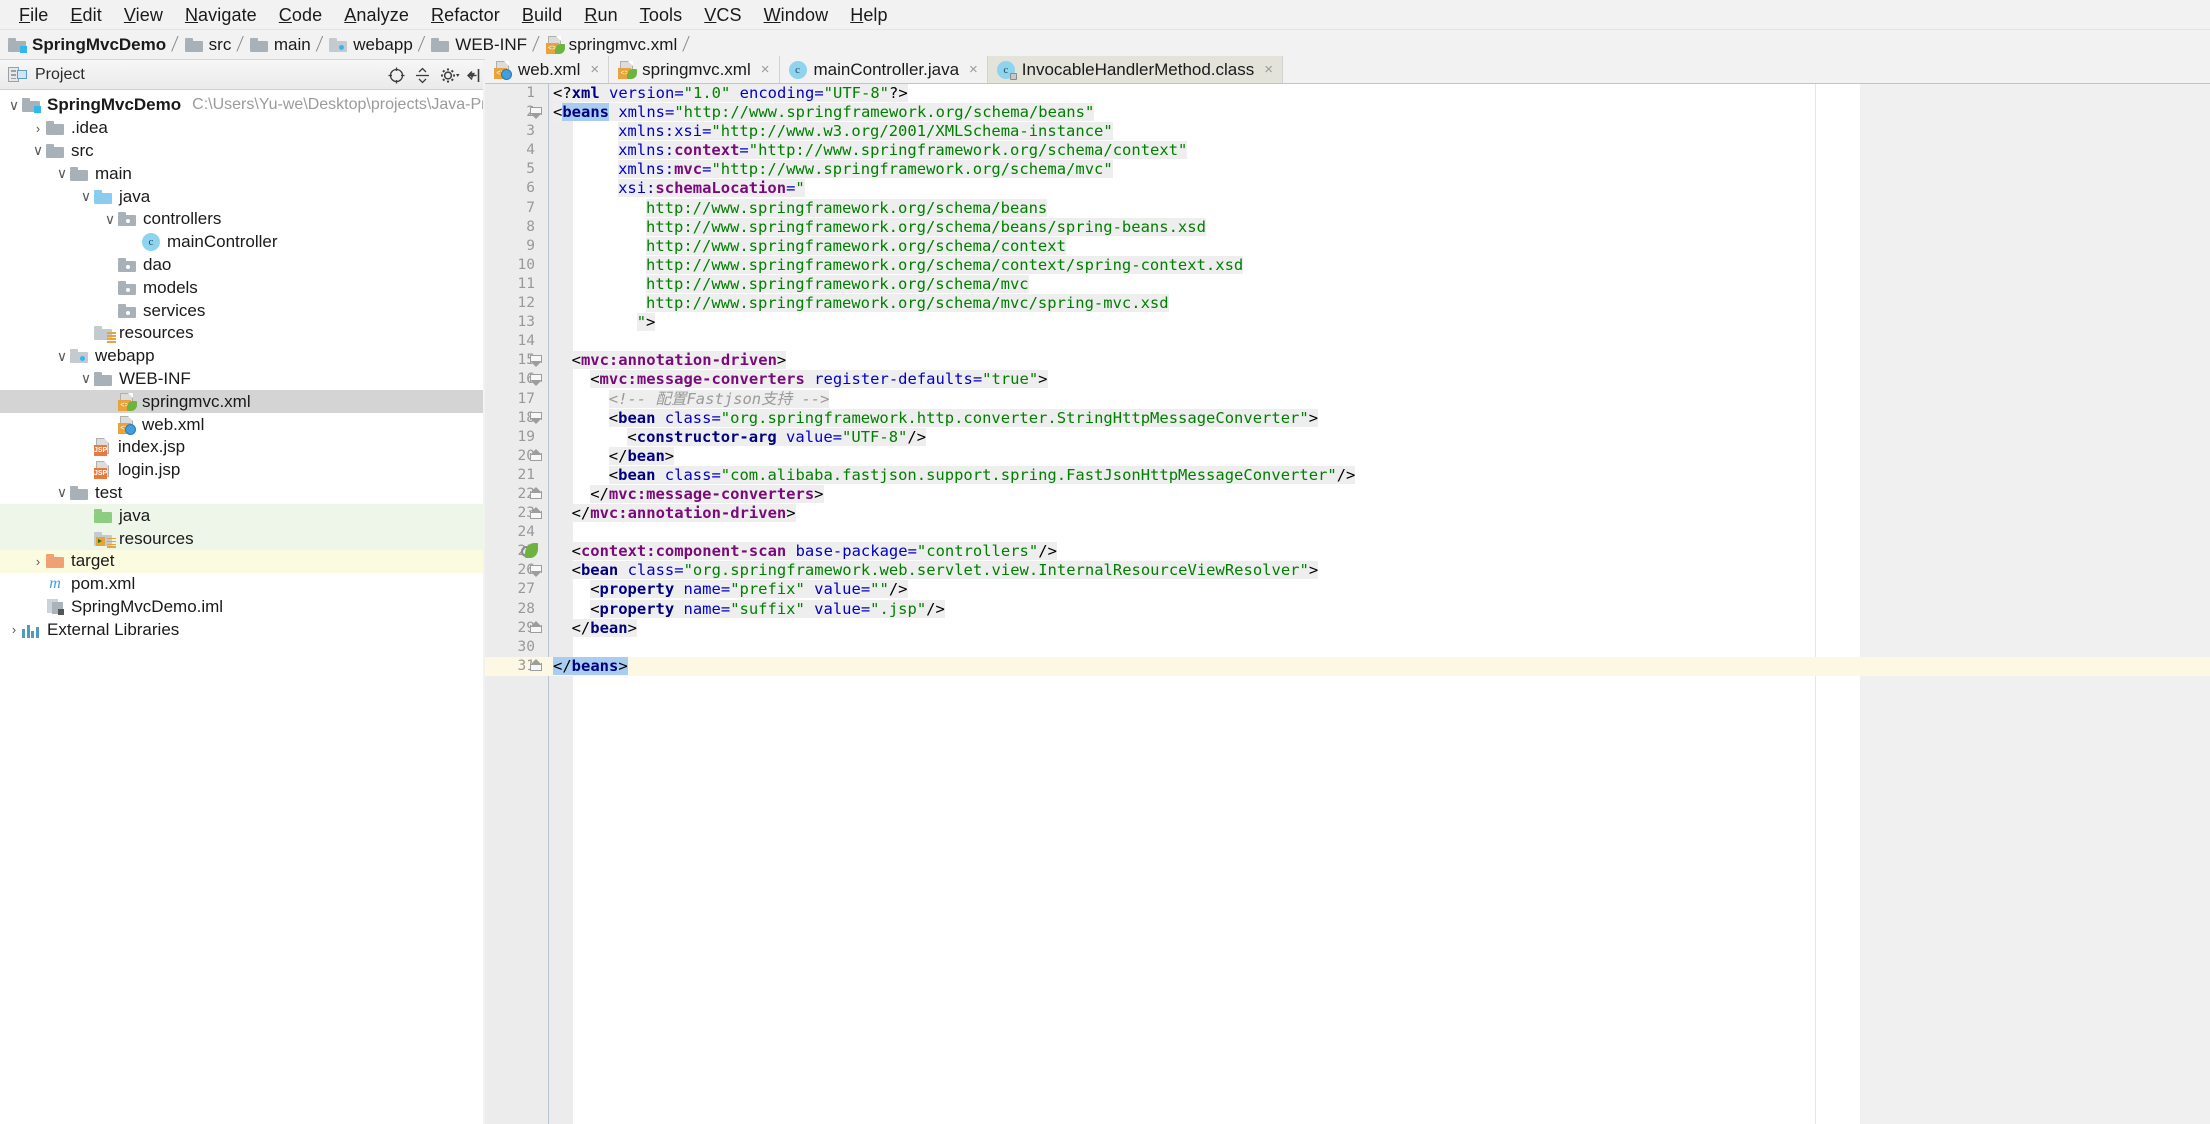  What do you see at coordinates (530, 552) in the screenshot?
I see `spring-bean-gutter-icon` at bounding box center [530, 552].